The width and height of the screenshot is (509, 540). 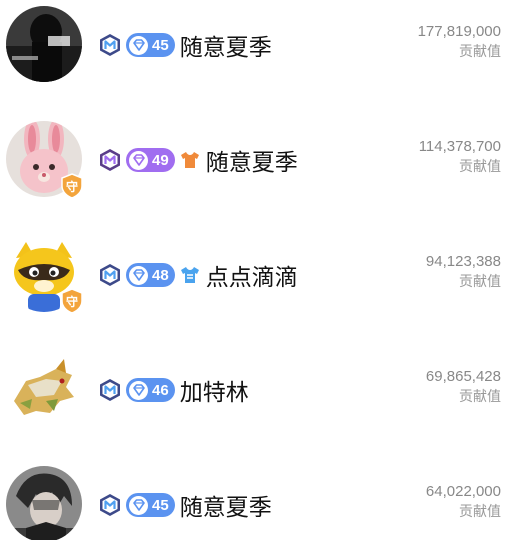 I want to click on score-amount: 69,865,428, so click(x=463, y=376).